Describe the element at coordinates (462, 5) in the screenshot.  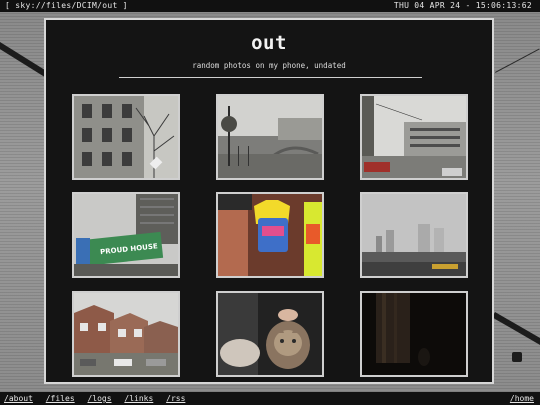
I see `clock: THU 04 APR 24 - 15:06:13:62` at that location.